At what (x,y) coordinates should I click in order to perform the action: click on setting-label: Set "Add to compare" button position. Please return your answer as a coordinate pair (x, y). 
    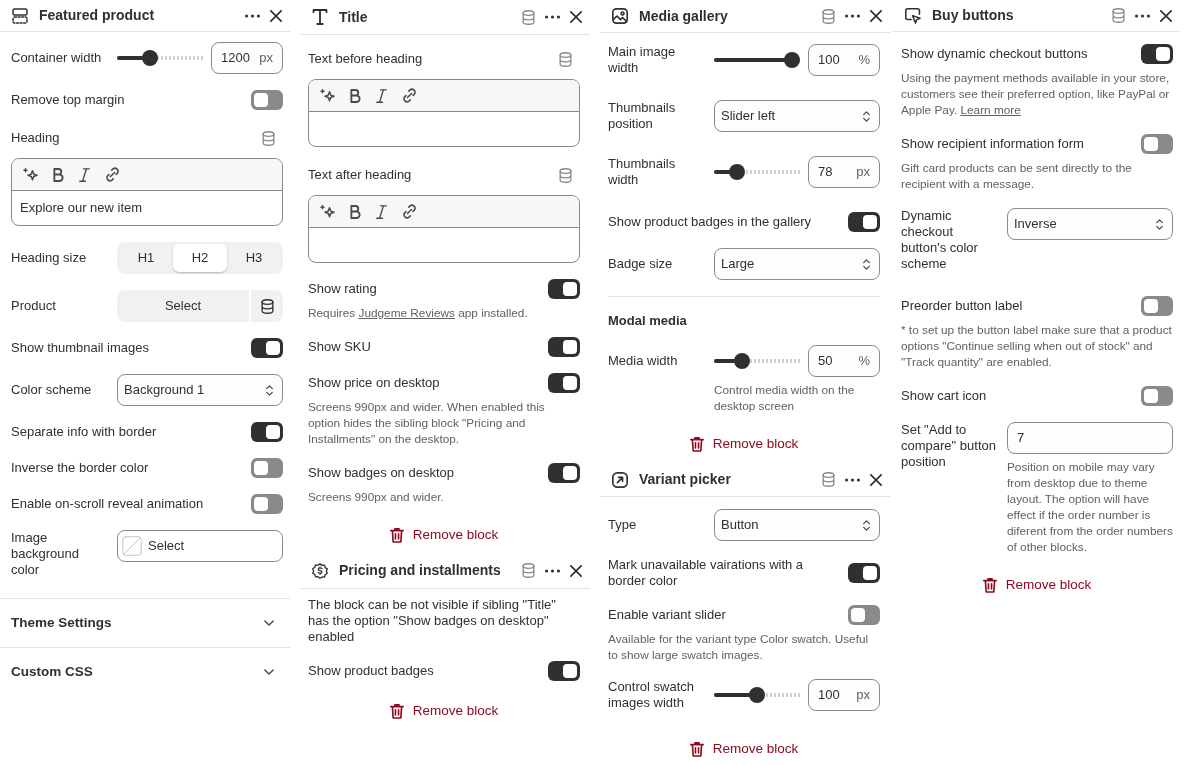
    Looking at the image, I should click on (949, 446).